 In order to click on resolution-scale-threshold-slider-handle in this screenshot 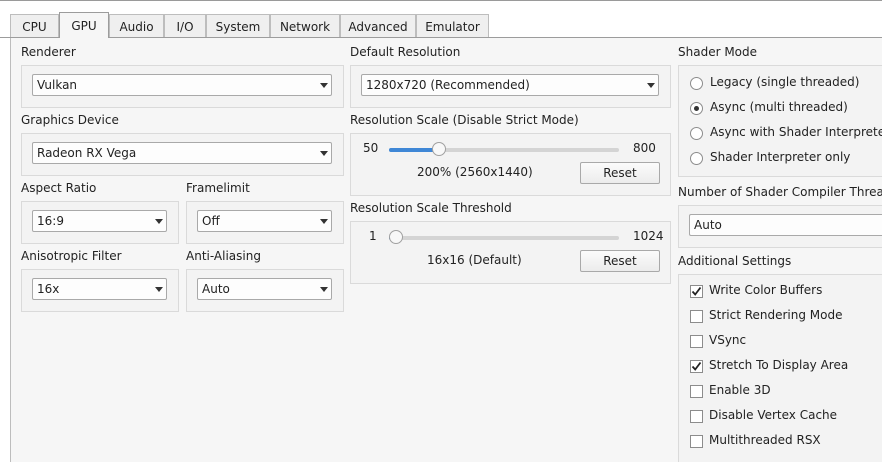, I will do `click(396, 237)`.